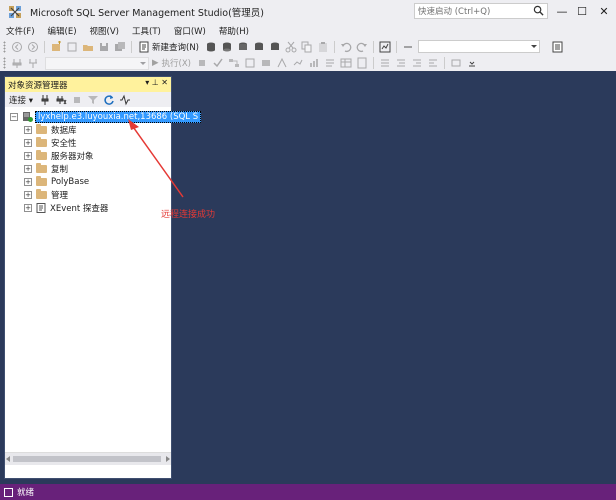 This screenshot has width=616, height=500. What do you see at coordinates (456, 63) in the screenshot?
I see `specify-values-icon` at bounding box center [456, 63].